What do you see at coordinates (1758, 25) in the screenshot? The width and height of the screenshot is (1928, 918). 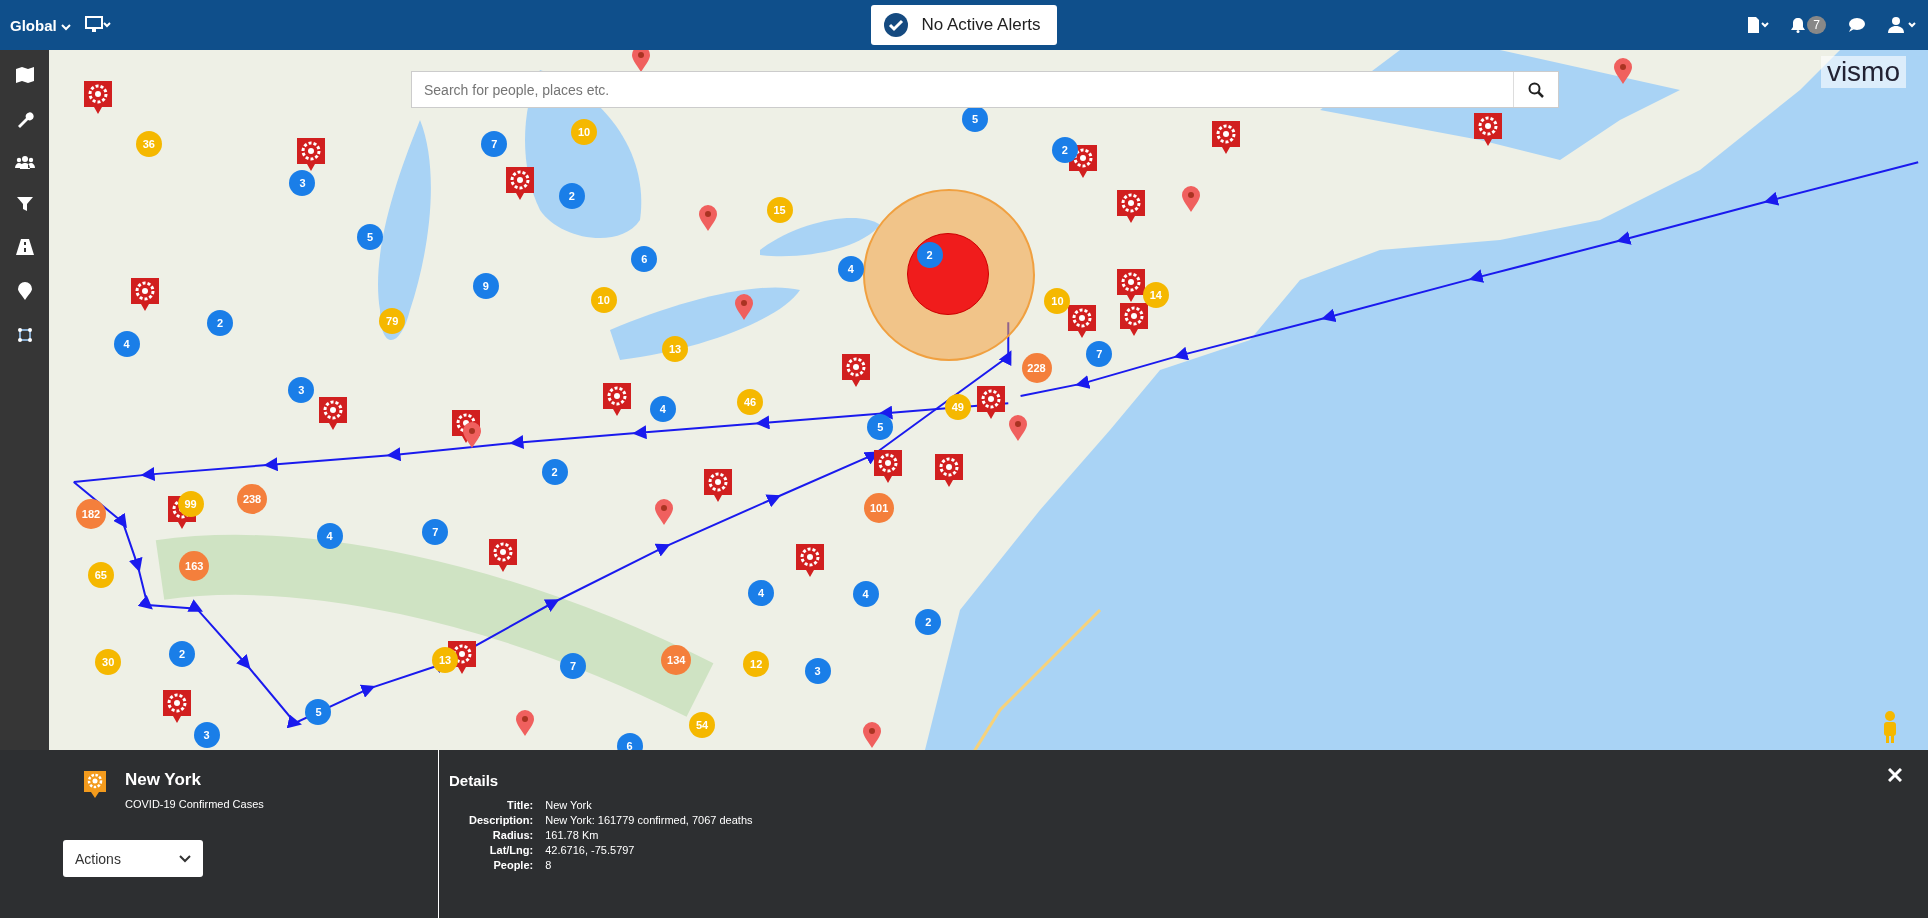 I see `document-icon` at bounding box center [1758, 25].